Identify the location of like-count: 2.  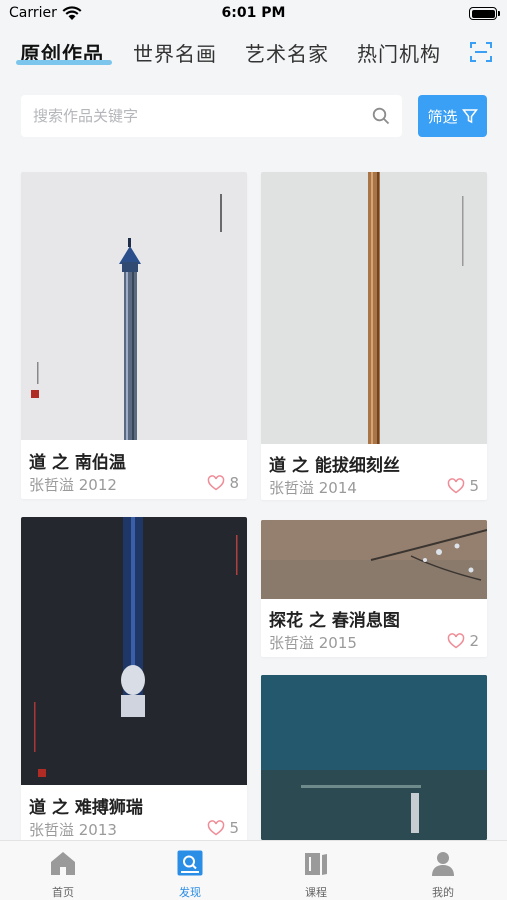
(474, 641).